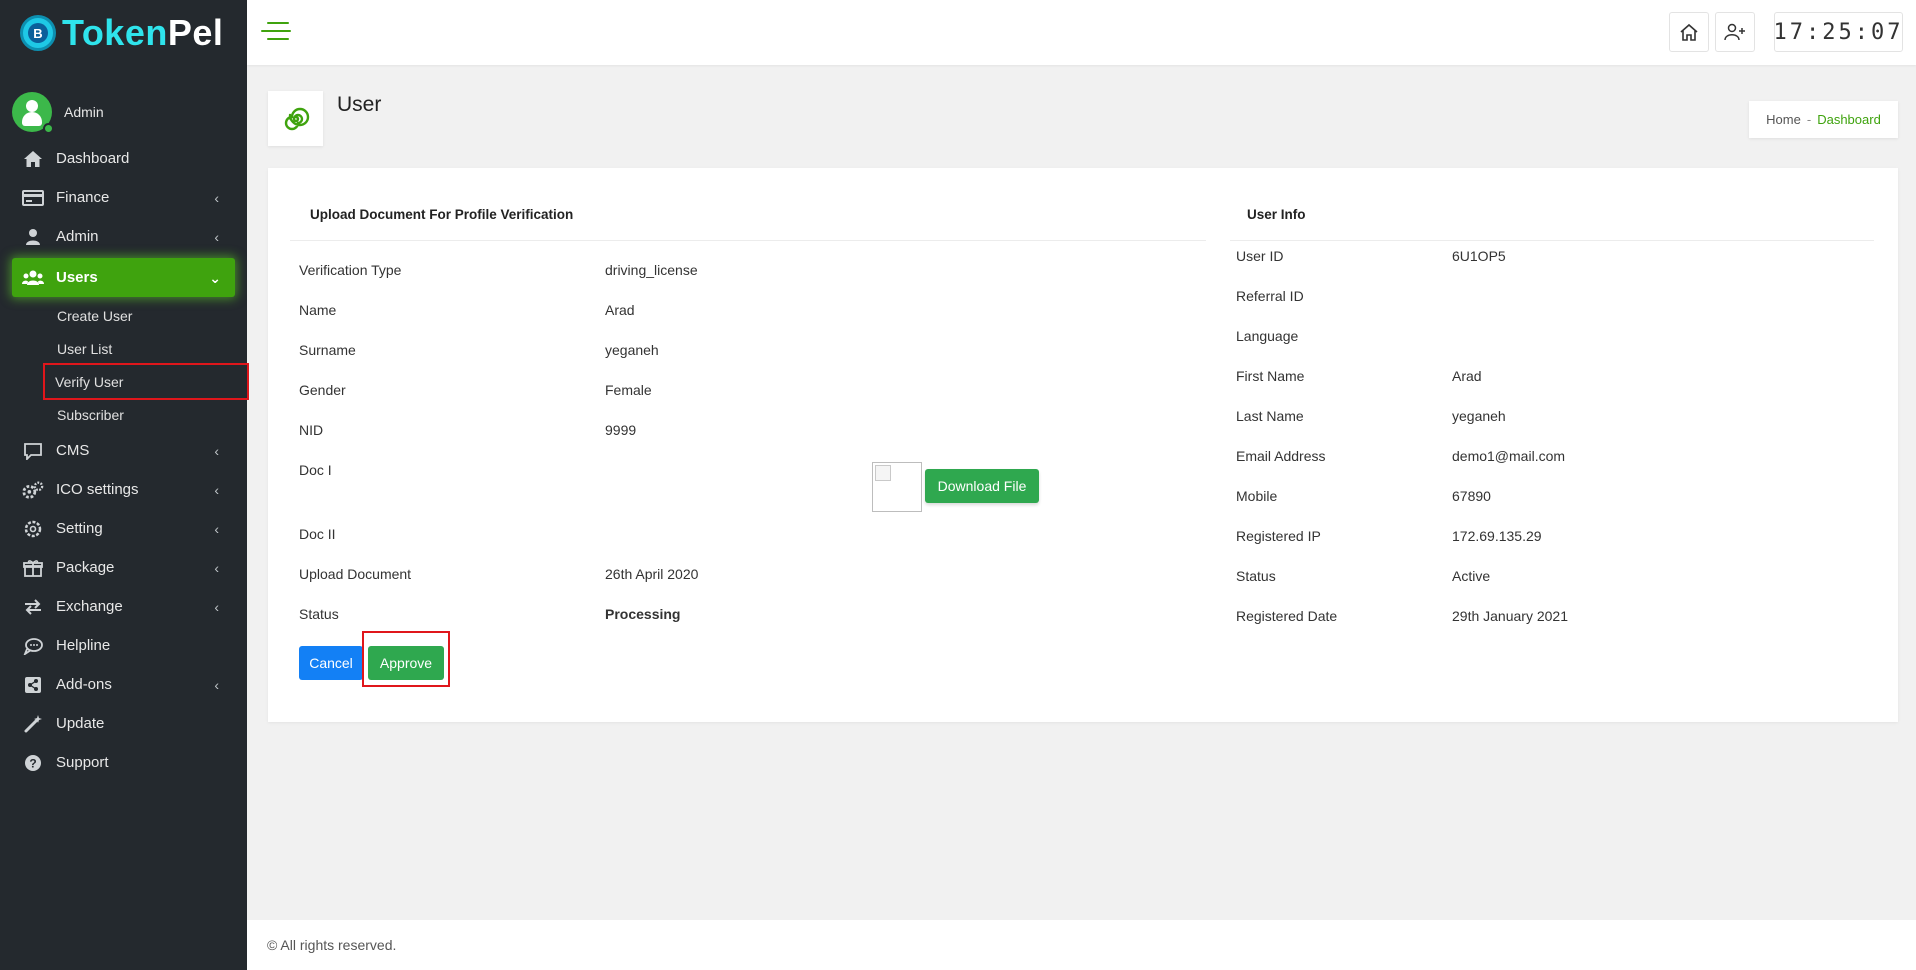 This screenshot has width=1916, height=970. What do you see at coordinates (123, 414) in the screenshot?
I see `submenu-item-subscriber: Subscriber` at bounding box center [123, 414].